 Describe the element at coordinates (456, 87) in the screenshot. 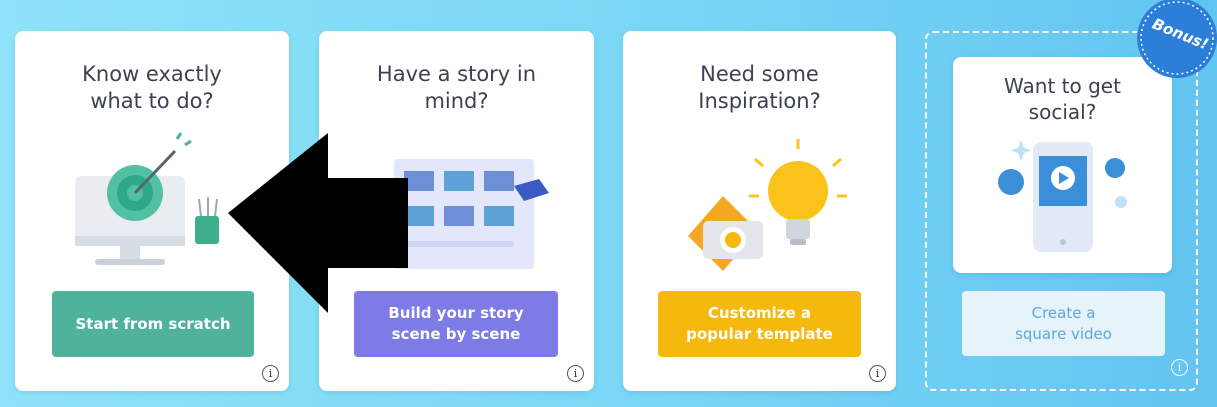

I see `card-title: Have a story in mind?` at that location.